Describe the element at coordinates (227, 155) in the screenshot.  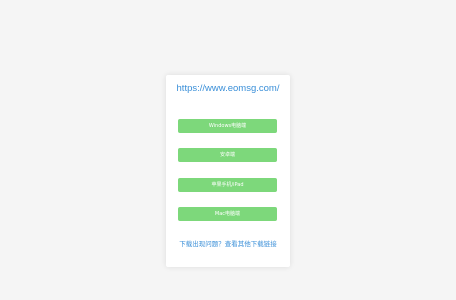
I see `download-android-button: 安卓端` at that location.